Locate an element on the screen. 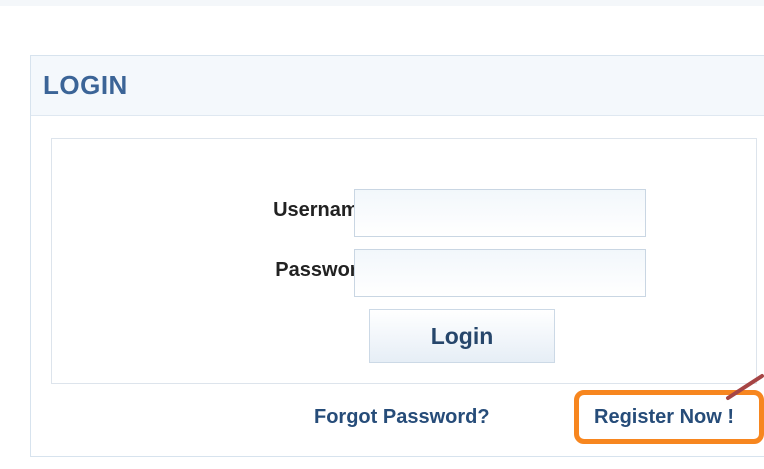  top-band is located at coordinates (382, 3).